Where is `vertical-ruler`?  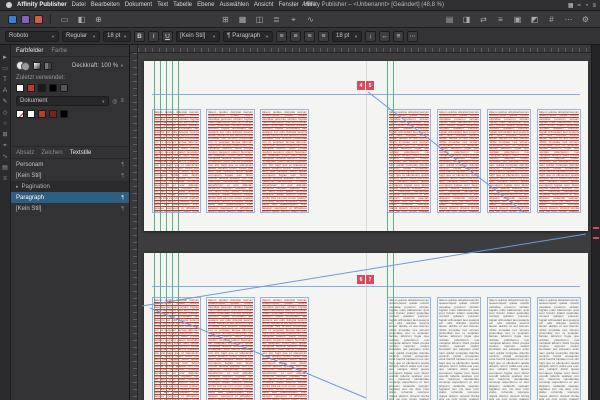 vertical-ruler is located at coordinates (134, 226).